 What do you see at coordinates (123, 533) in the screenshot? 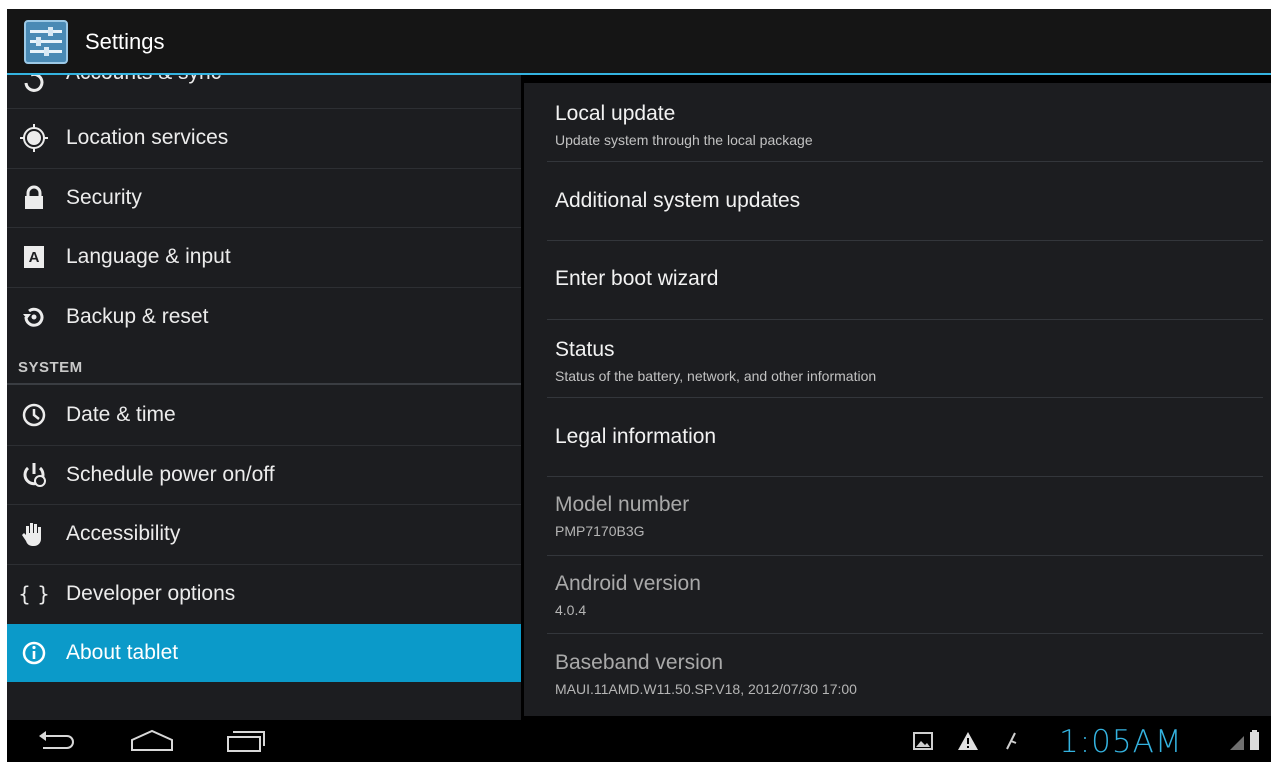
I see `sidebar-item-label: Accessibility` at bounding box center [123, 533].